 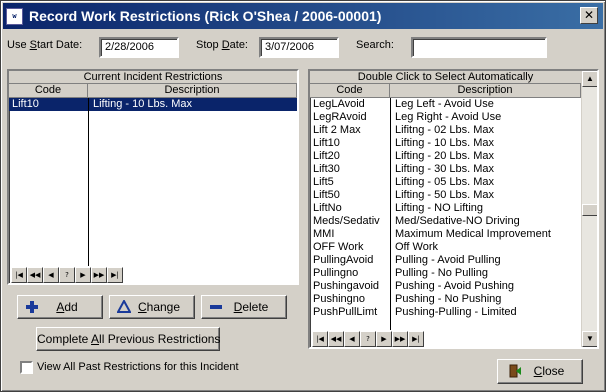 What do you see at coordinates (515, 371) in the screenshot?
I see `door-exit-icon` at bounding box center [515, 371].